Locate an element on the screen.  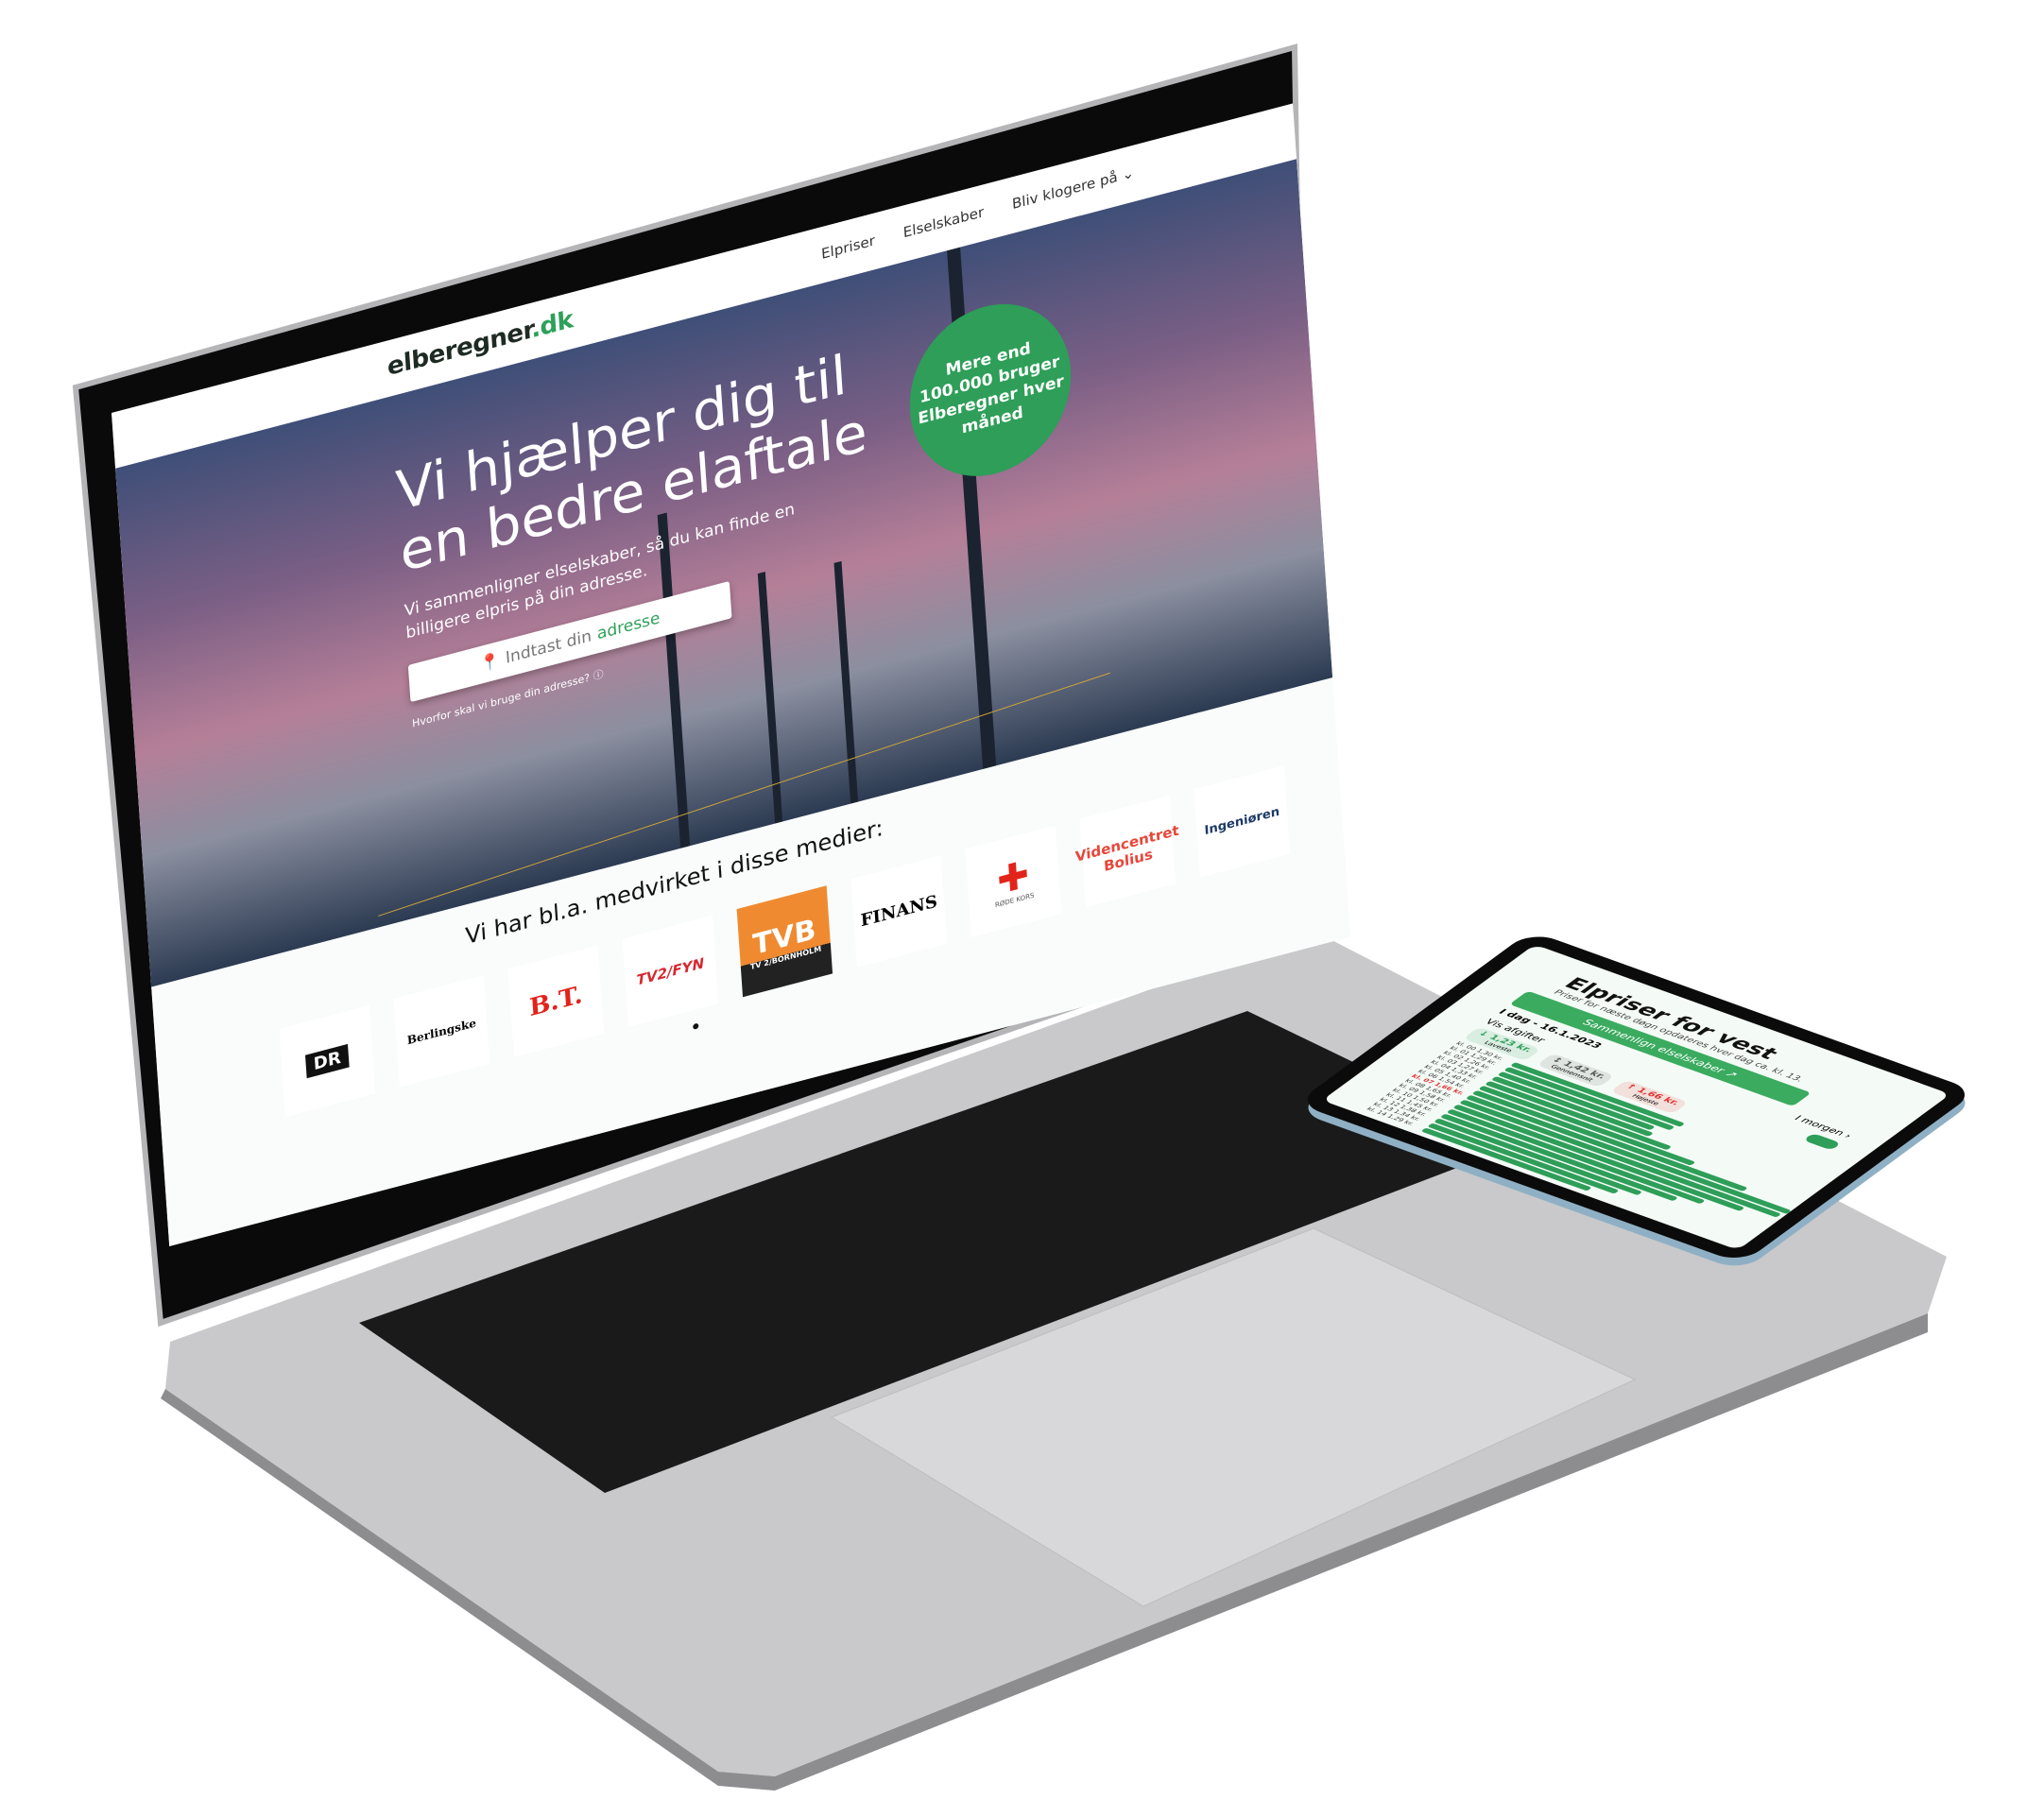
logo-ingenioren: Ingeniøren is located at coordinates (1242, 821).